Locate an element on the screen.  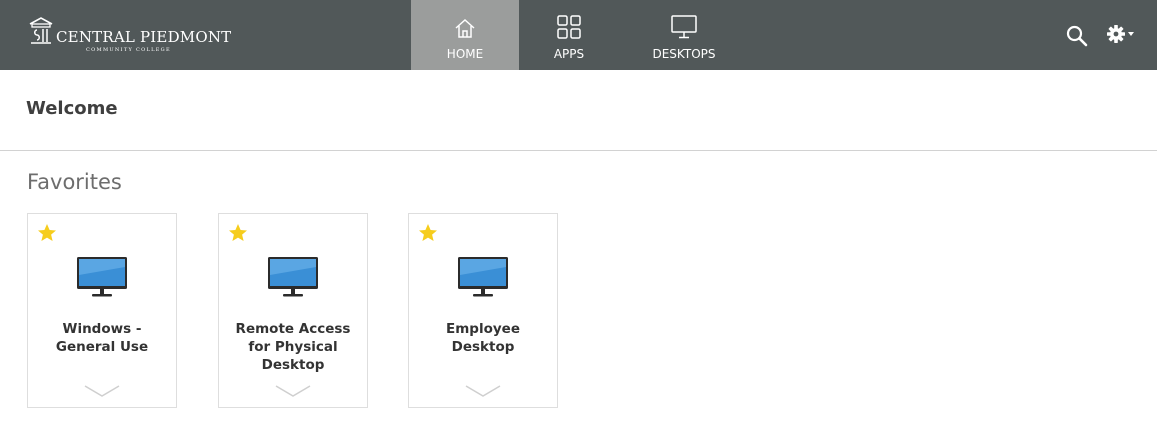
college-seal-icon is located at coordinates (41, 30).